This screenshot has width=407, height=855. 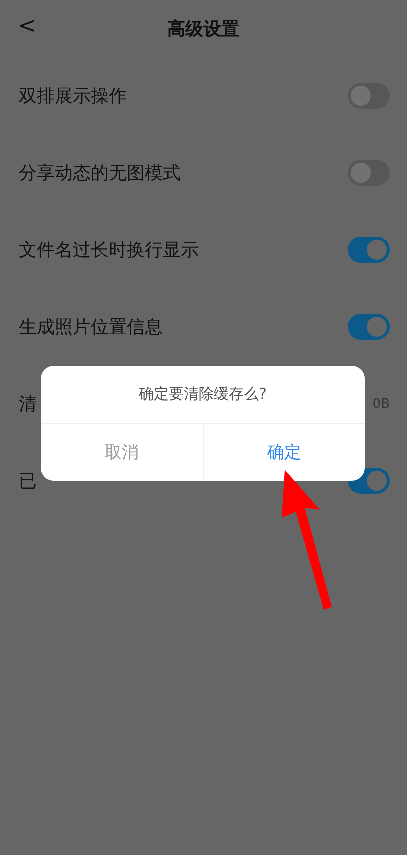 What do you see at coordinates (203, 394) in the screenshot?
I see `dialog-message: 确定要清除缓存么?` at bounding box center [203, 394].